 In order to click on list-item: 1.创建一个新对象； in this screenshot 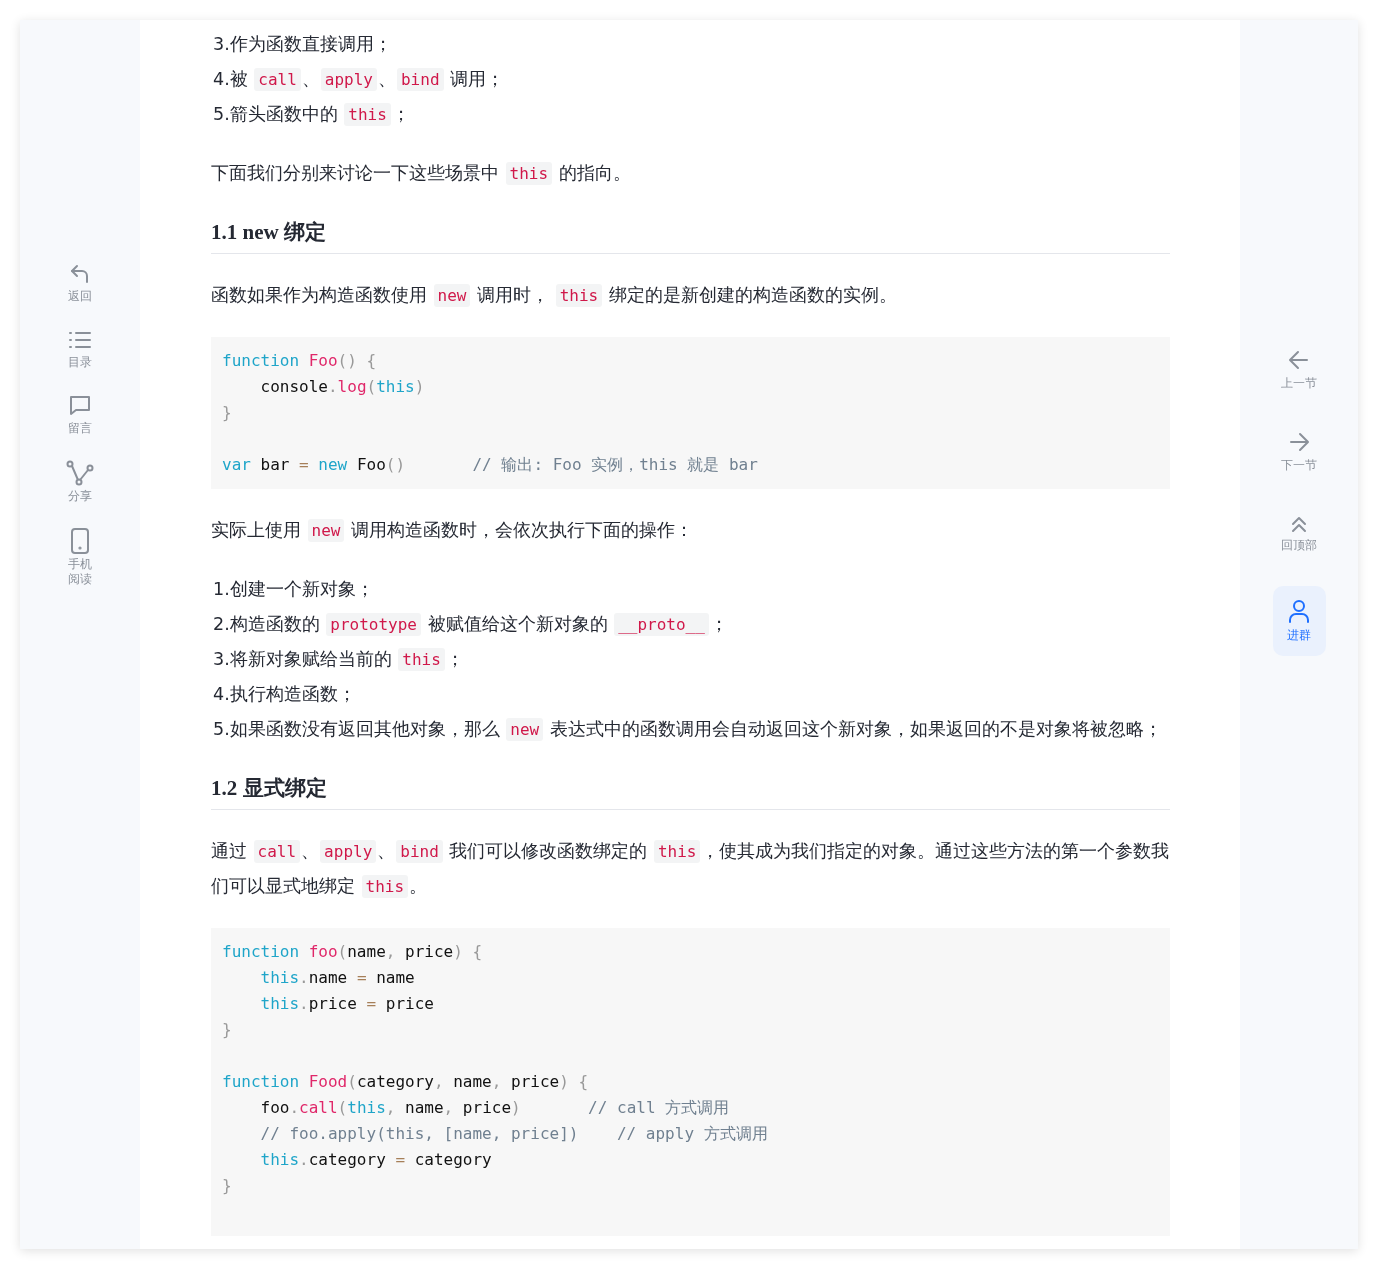, I will do `click(293, 589)`.